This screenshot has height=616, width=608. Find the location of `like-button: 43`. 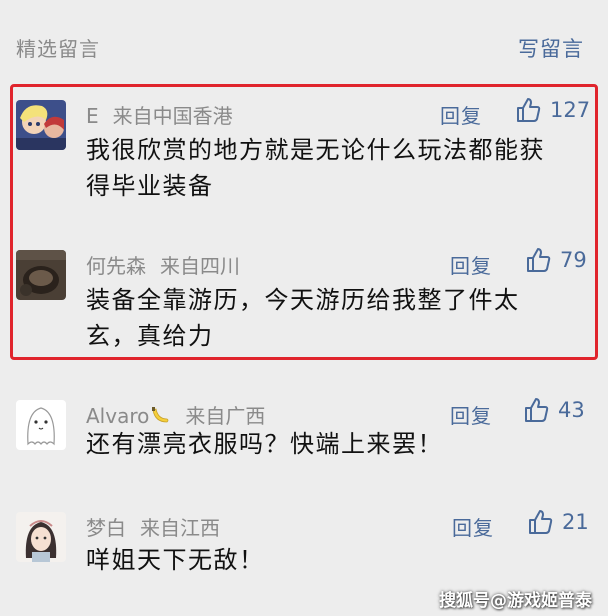

like-button: 43 is located at coordinates (553, 410).